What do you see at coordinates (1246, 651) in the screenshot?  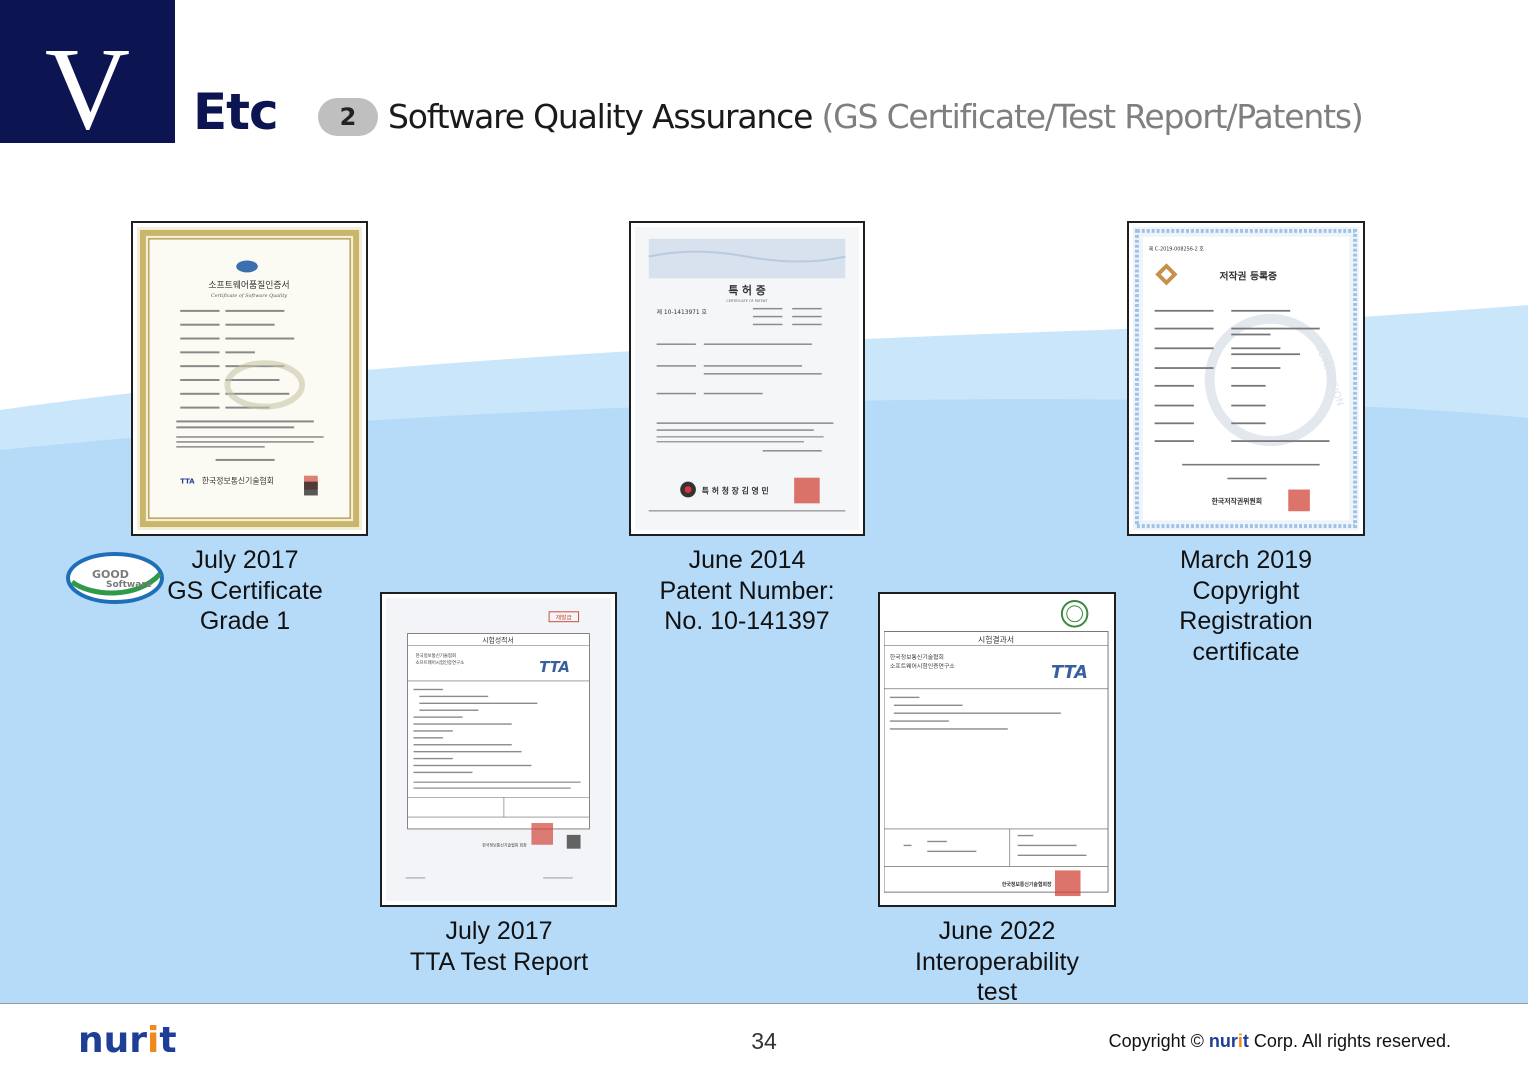 I see `caption-line: certificate` at bounding box center [1246, 651].